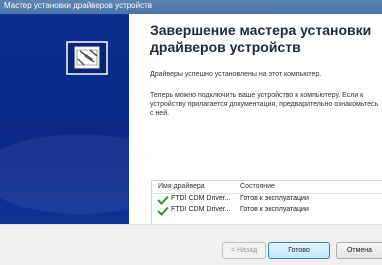 The image size is (382, 265). I want to click on finish-button: Готово, so click(299, 250).